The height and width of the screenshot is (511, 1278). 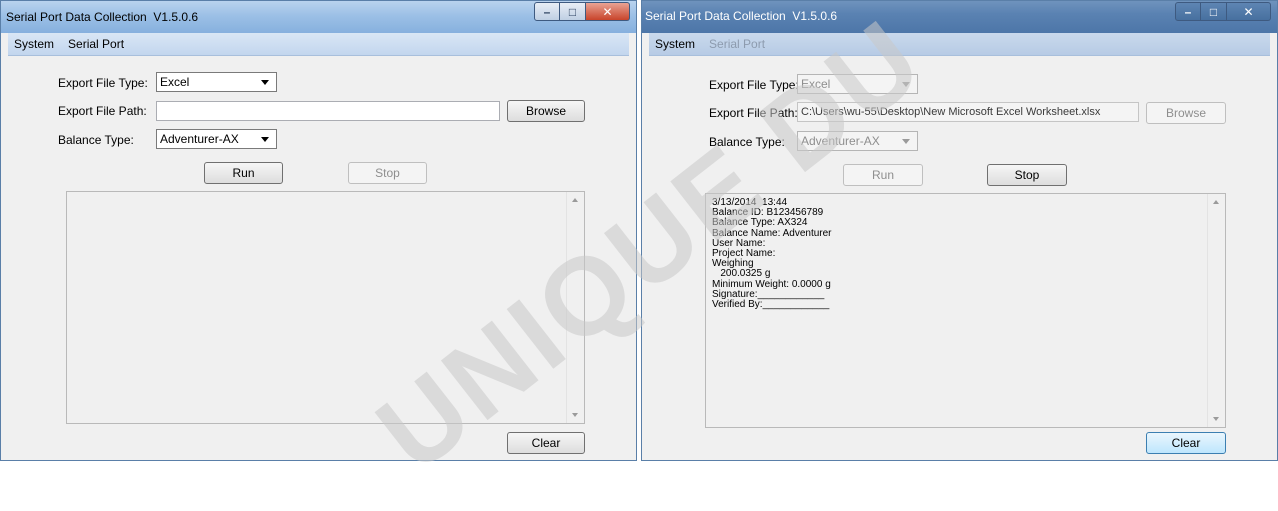 What do you see at coordinates (739, 243) in the screenshot?
I see `output-line: User Name:` at bounding box center [739, 243].